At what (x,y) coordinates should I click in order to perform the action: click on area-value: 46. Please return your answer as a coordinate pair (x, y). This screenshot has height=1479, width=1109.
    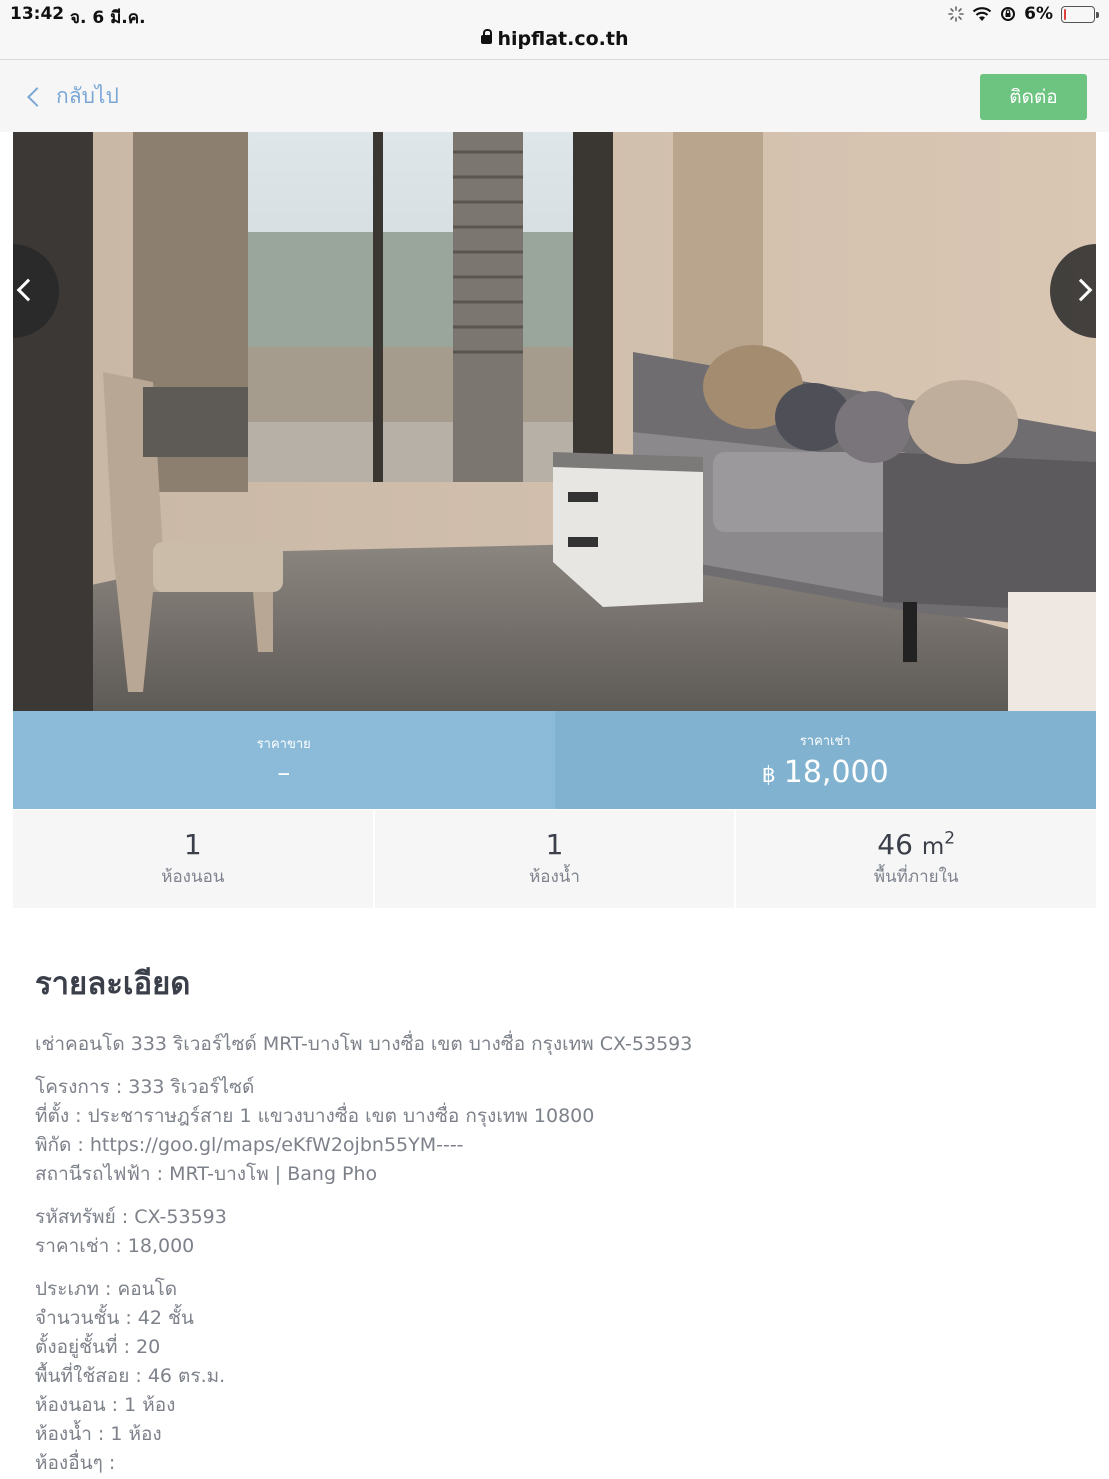
    Looking at the image, I should click on (895, 844).